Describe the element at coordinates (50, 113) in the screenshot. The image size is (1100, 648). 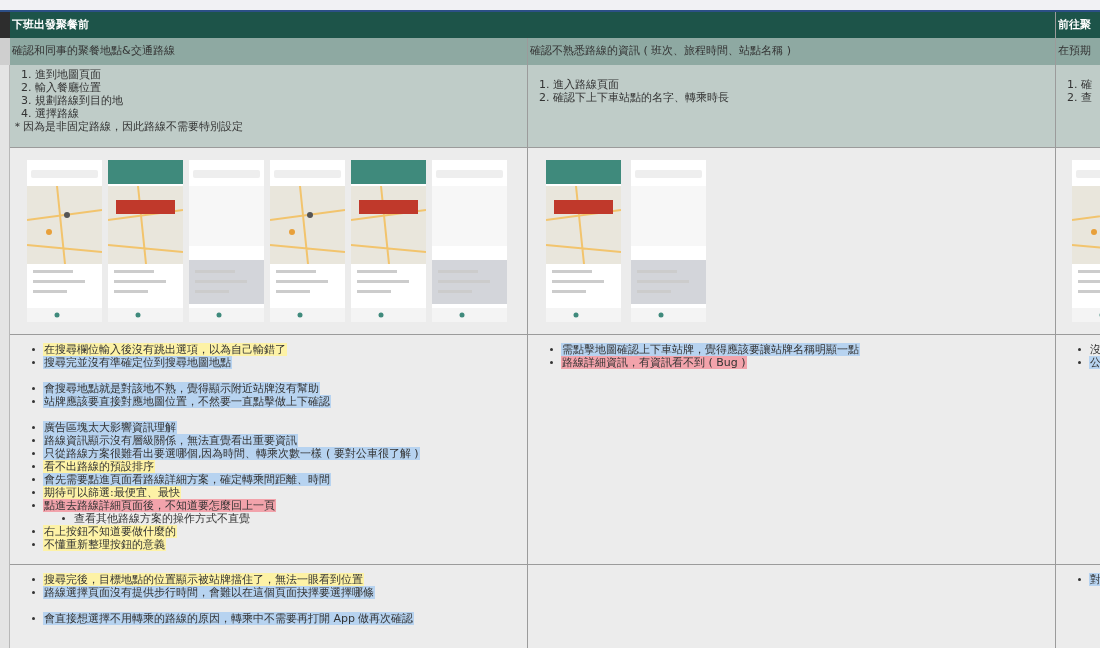
I see `step-text: 4. 選擇路線` at that location.